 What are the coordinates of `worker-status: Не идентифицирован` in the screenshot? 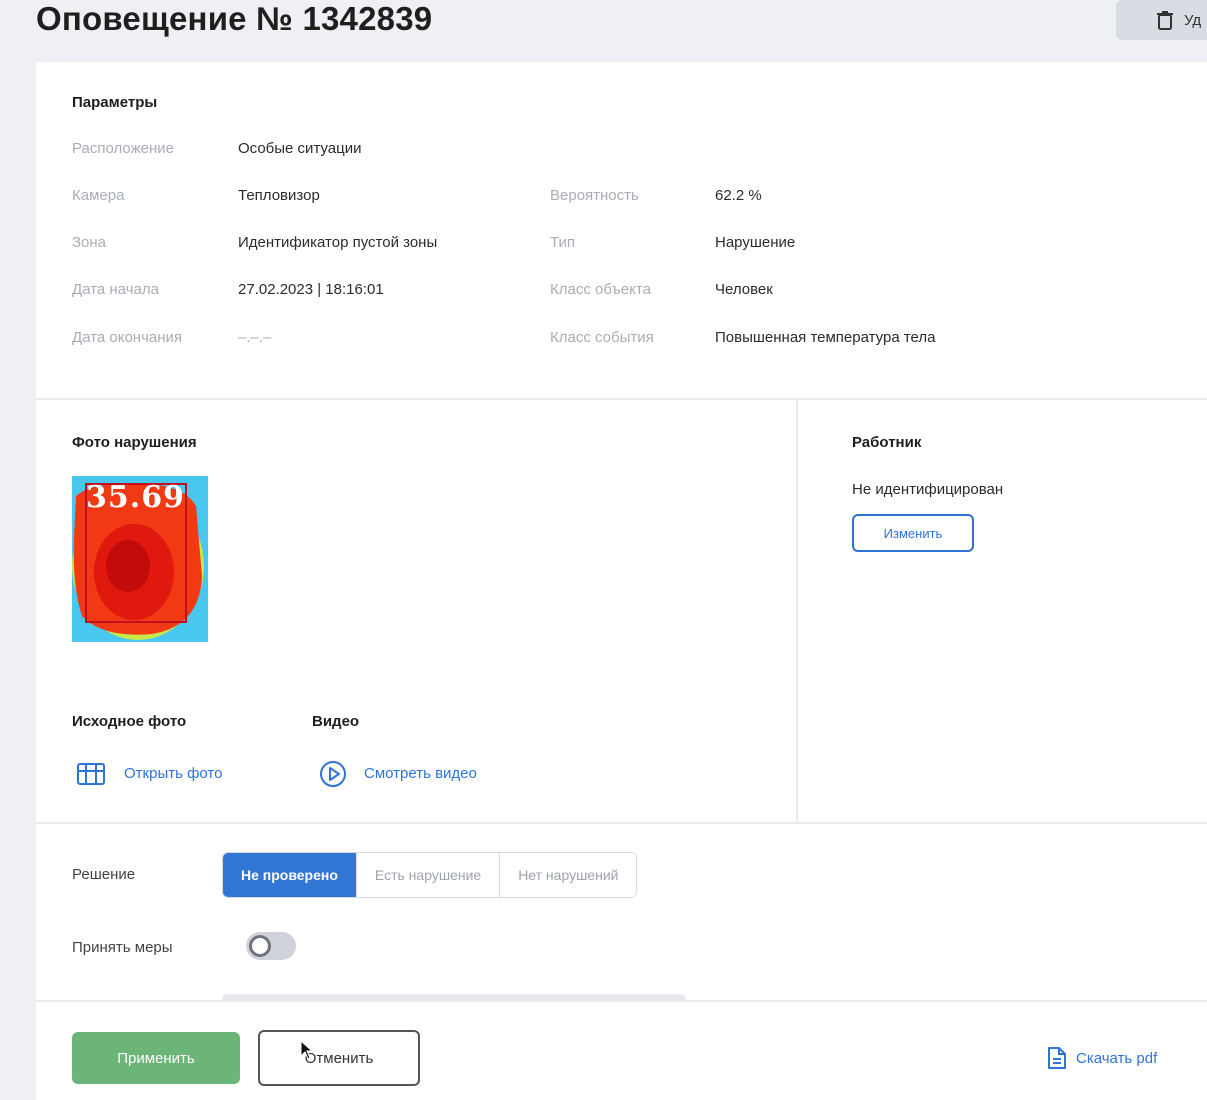 It's located at (928, 489).